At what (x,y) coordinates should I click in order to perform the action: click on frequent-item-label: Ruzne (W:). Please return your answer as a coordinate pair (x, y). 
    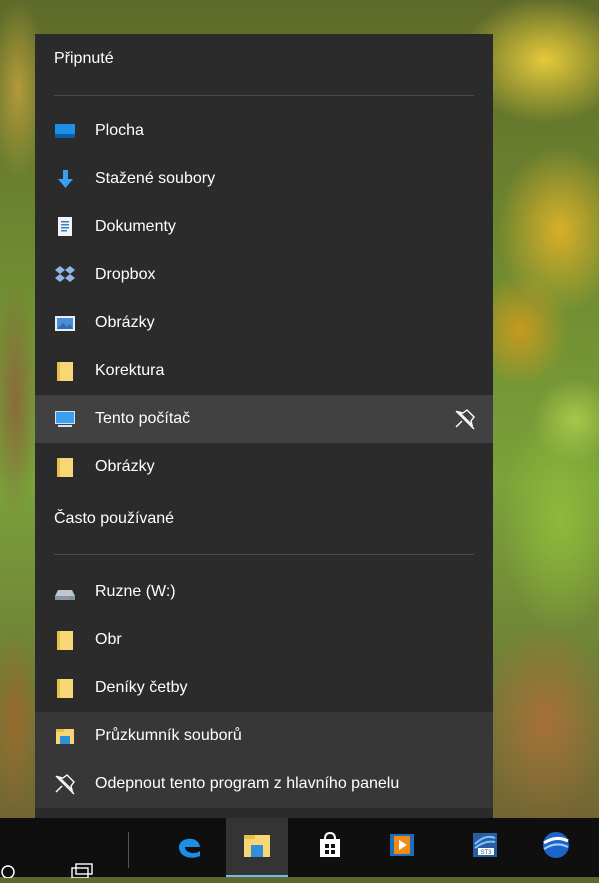
    Looking at the image, I should click on (135, 591).